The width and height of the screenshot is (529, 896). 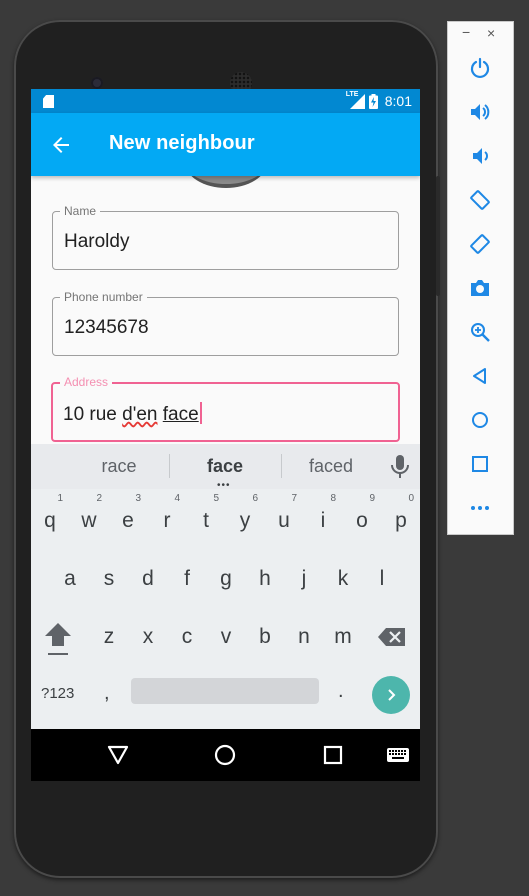 I want to click on more-icon, so click(x=480, y=508).